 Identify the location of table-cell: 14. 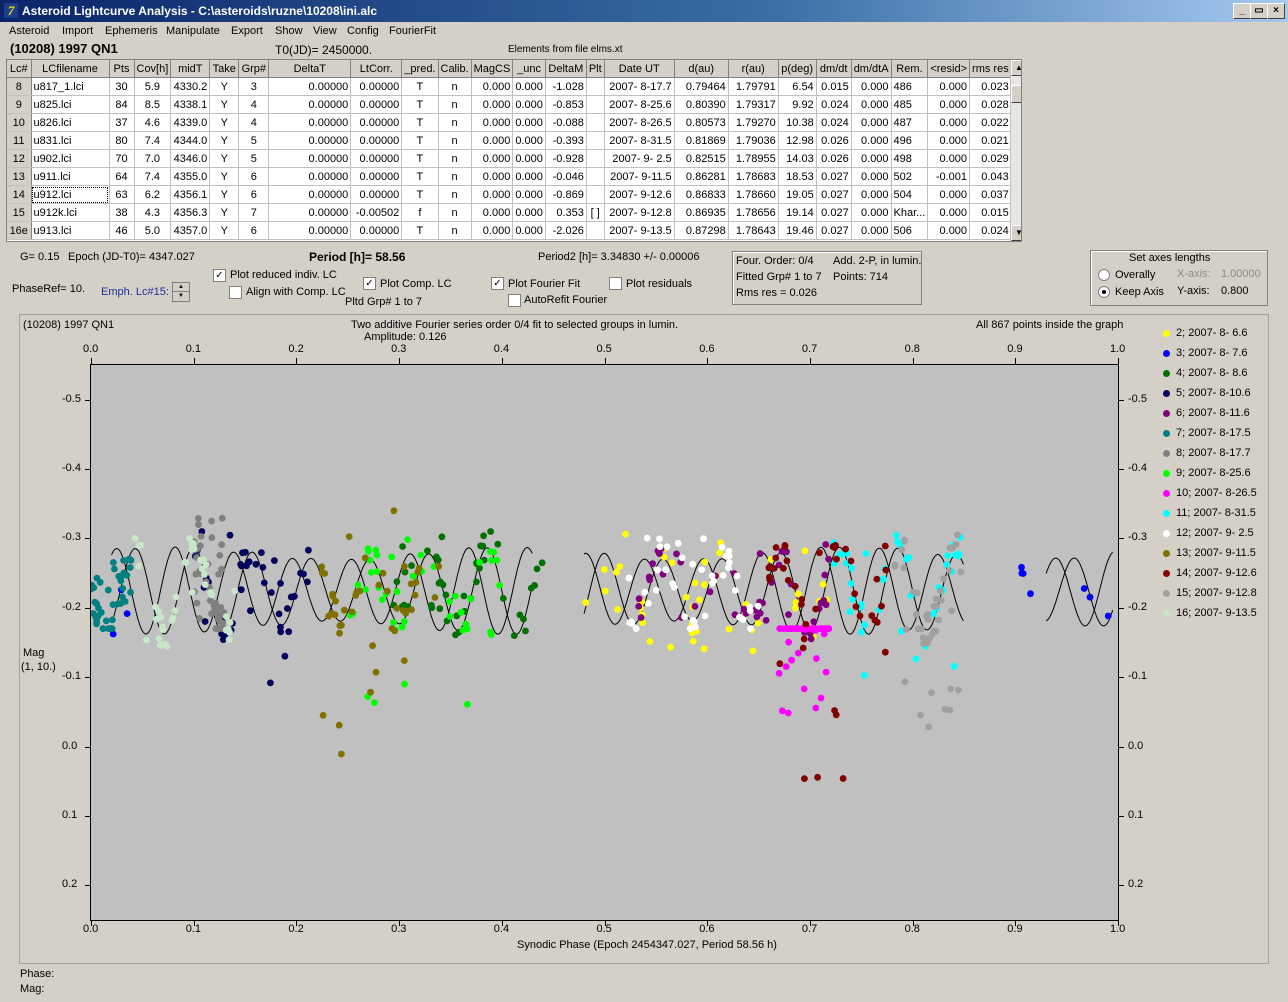
(19, 194).